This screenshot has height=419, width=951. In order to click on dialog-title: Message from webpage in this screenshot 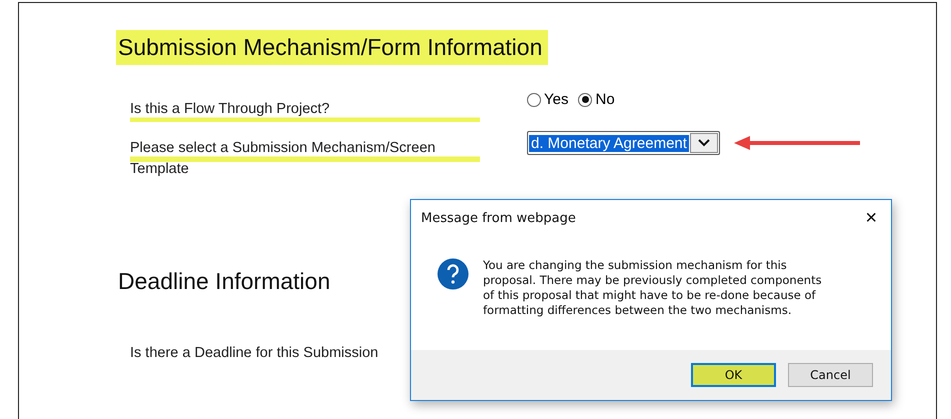, I will do `click(498, 218)`.